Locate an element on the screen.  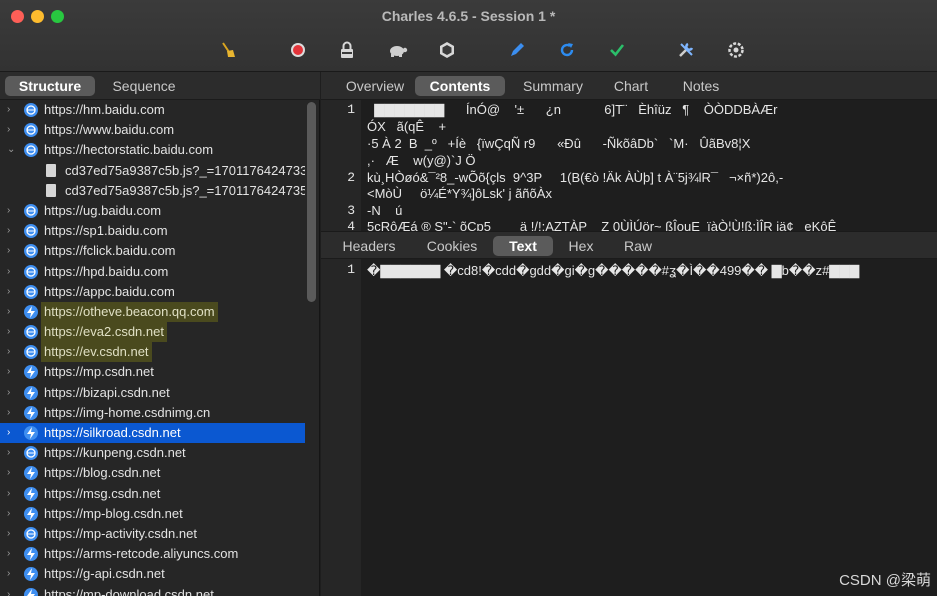
tree-host-row: ⌄ https://hectorstatic.baidu.com is located at coordinates (152, 150).